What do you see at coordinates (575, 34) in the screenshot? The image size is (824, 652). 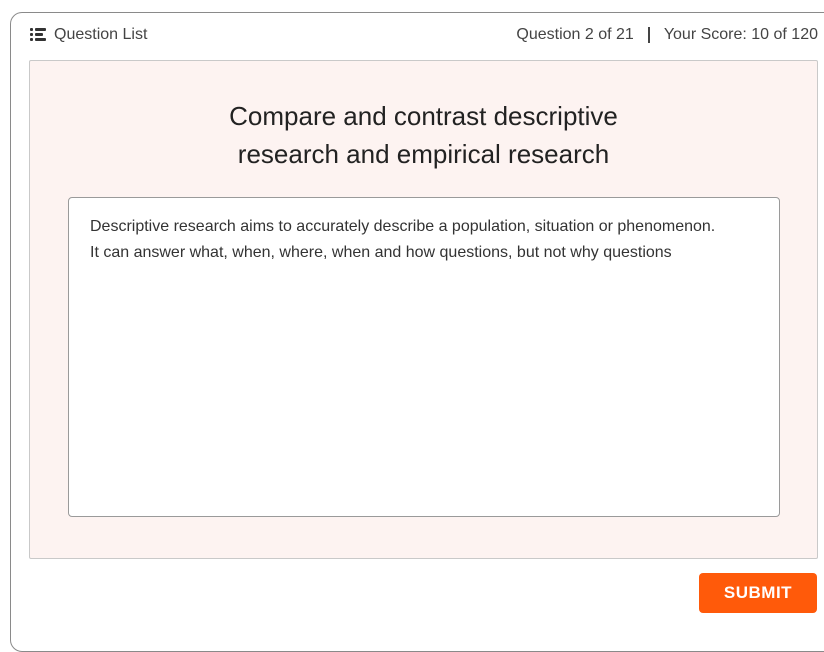 I see `question-progress: Question 2 of 21` at bounding box center [575, 34].